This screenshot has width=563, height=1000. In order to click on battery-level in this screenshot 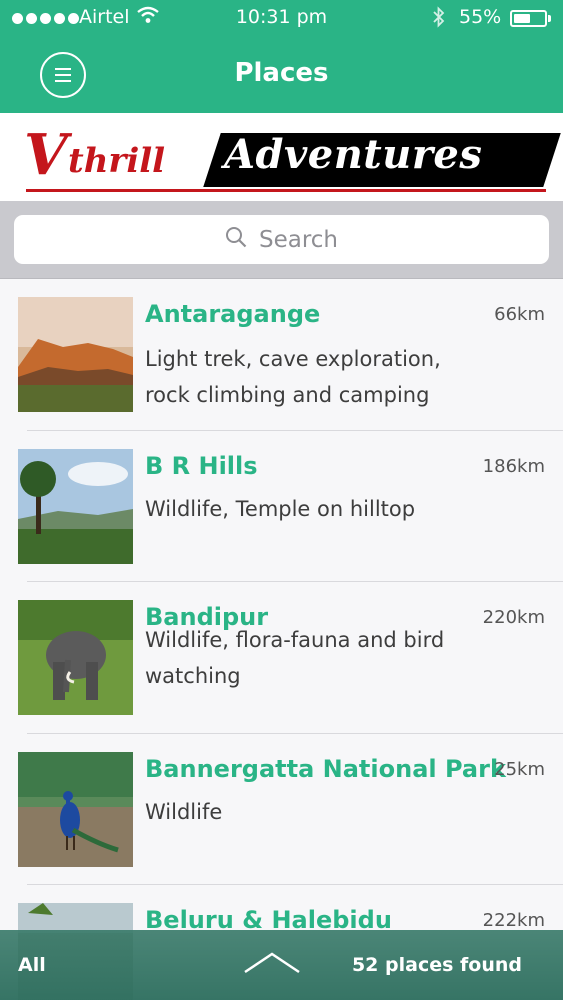, I will do `click(522, 18)`.